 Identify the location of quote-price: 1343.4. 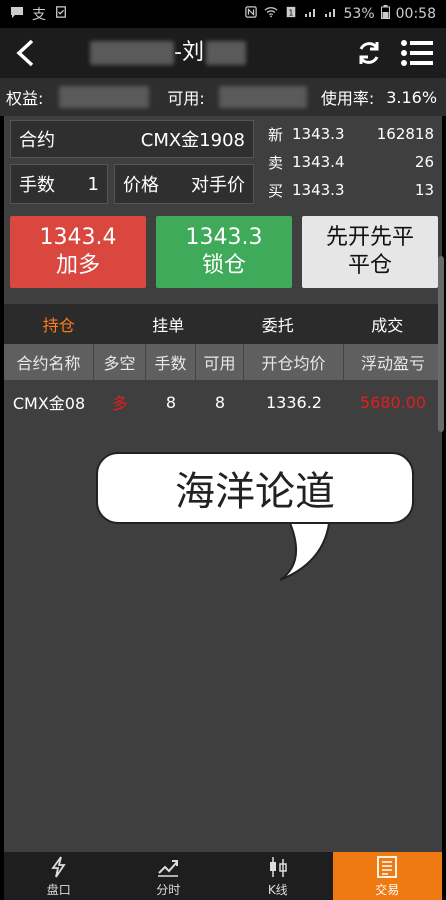
(318, 162).